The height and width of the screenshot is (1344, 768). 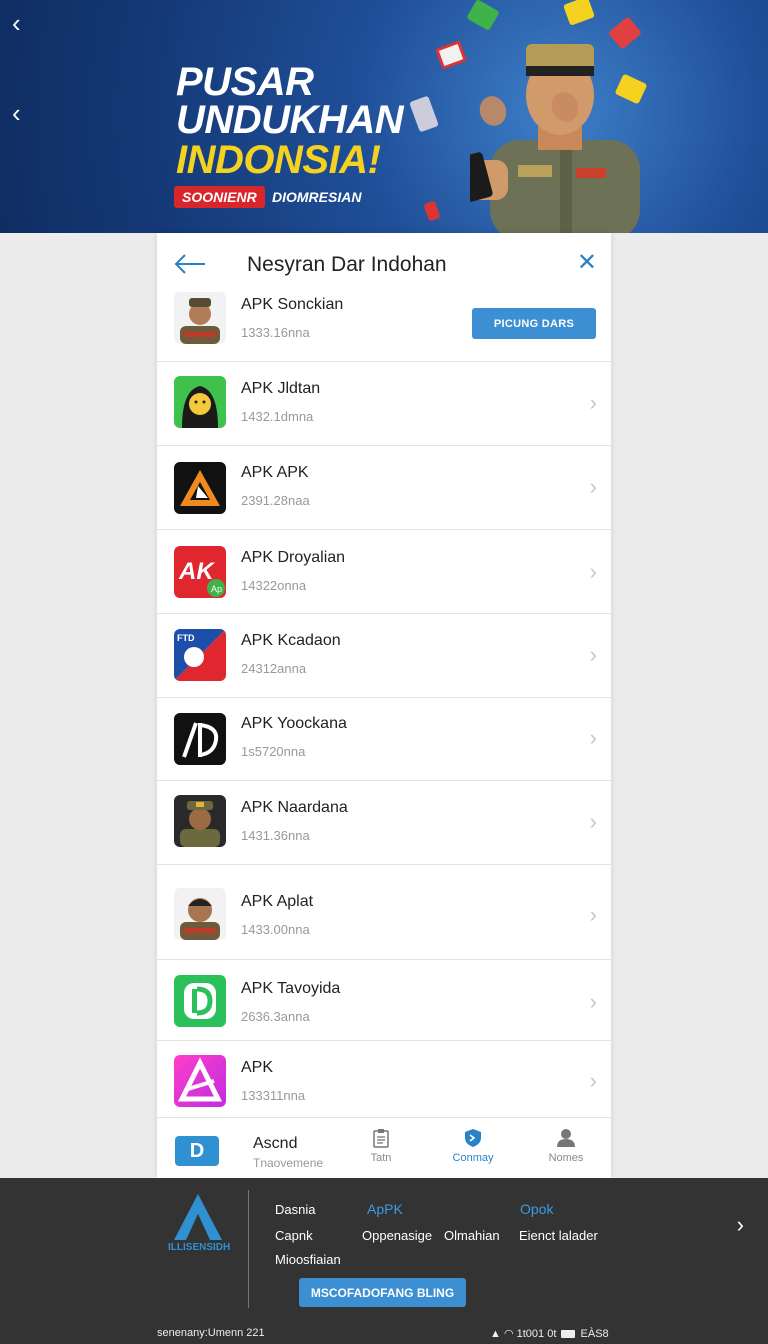 I want to click on brand-subtitle: Tnaovemene, so click(x=288, y=1163).